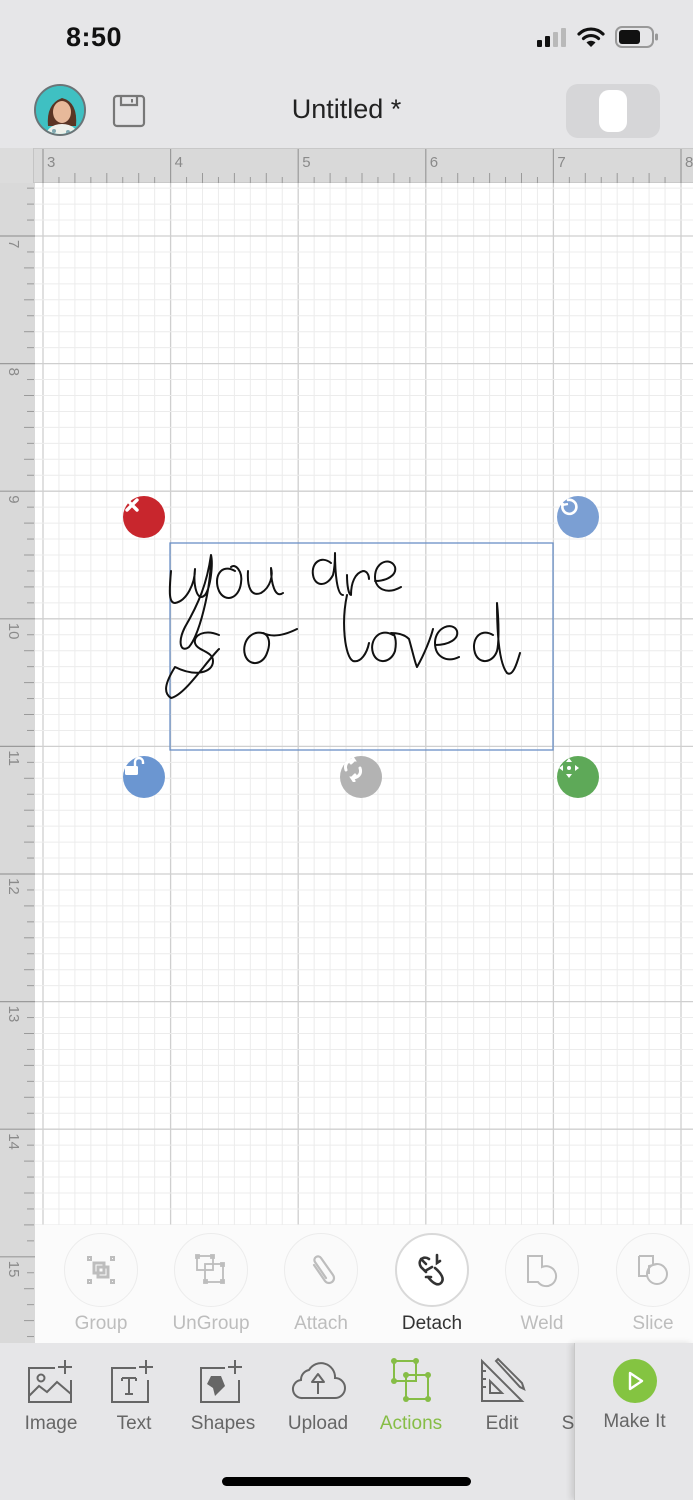  I want to click on home-indicator, so click(346, 1481).